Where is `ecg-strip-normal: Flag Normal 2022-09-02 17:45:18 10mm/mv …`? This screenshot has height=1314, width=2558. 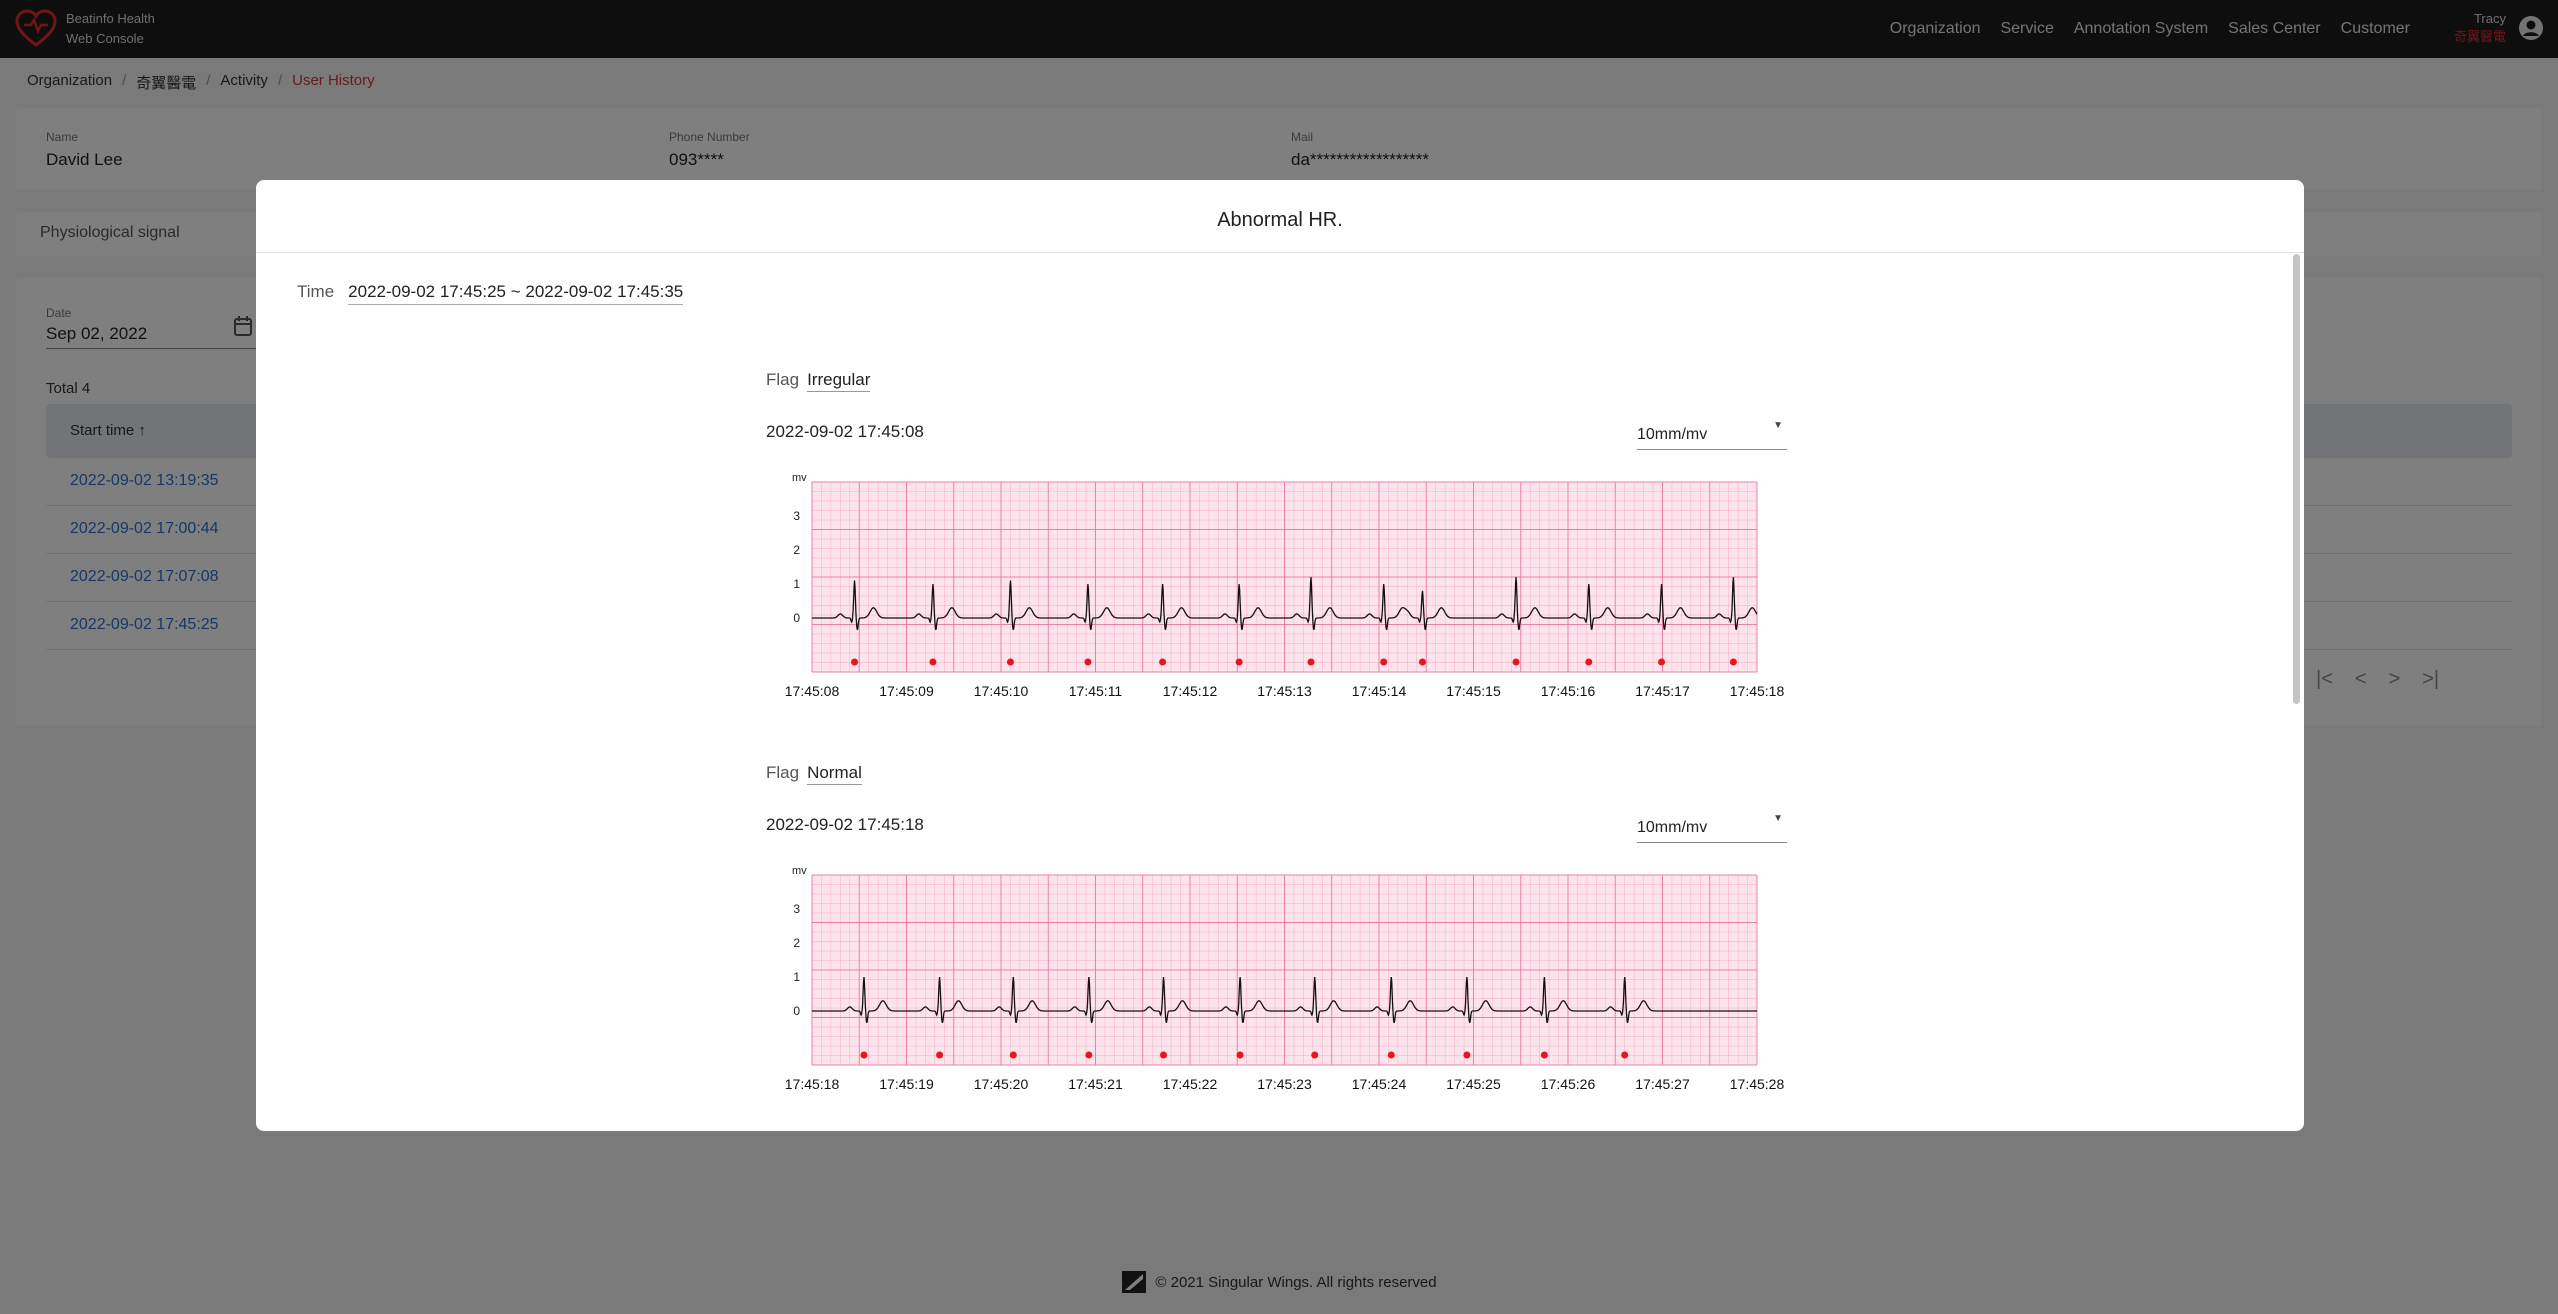 ecg-strip-normal: Flag Normal 2022-09-02 17:45:18 10mm/mv … is located at coordinates (1316, 927).